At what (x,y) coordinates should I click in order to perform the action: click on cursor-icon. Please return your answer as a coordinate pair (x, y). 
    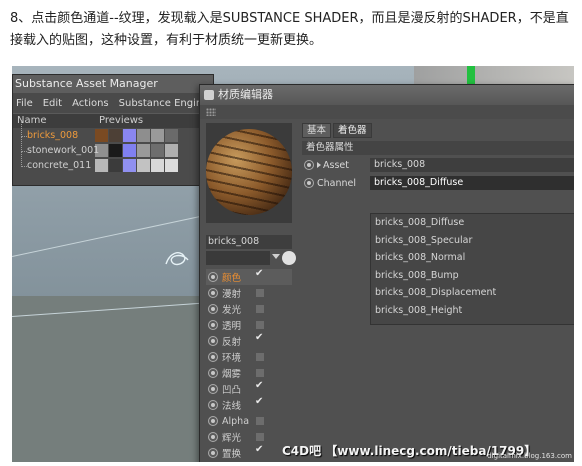
    Looking at the image, I should click on (289, 258).